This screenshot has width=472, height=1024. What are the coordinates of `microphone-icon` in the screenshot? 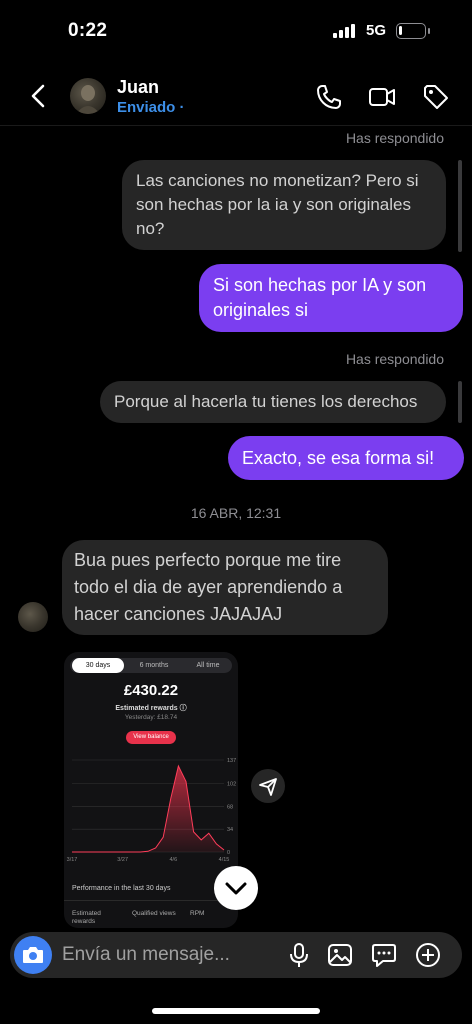 It's located at (299, 955).